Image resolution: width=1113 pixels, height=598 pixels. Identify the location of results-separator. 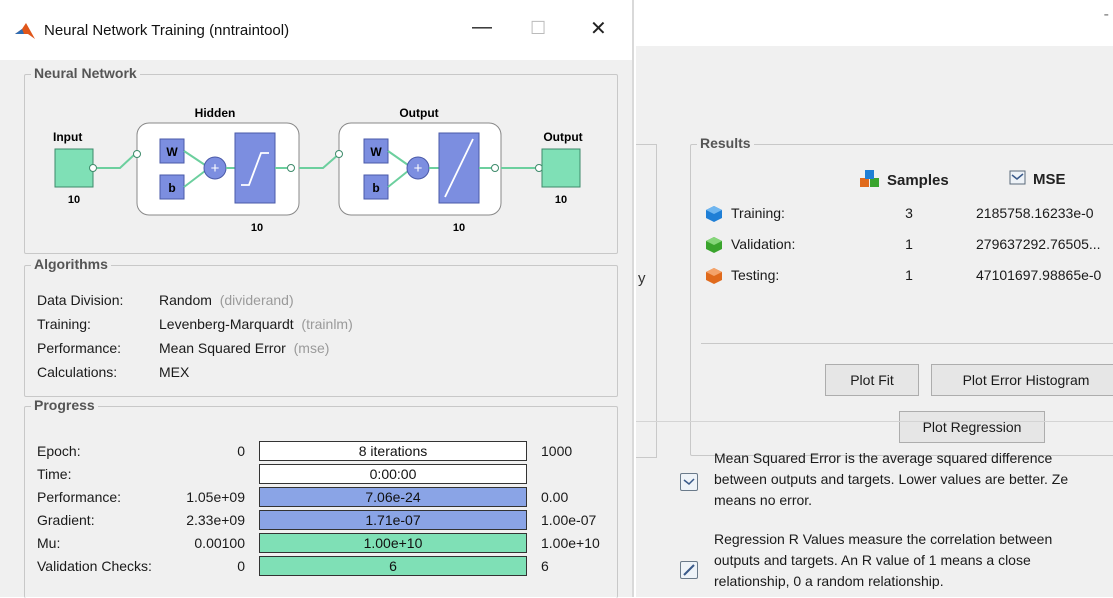
(907, 343).